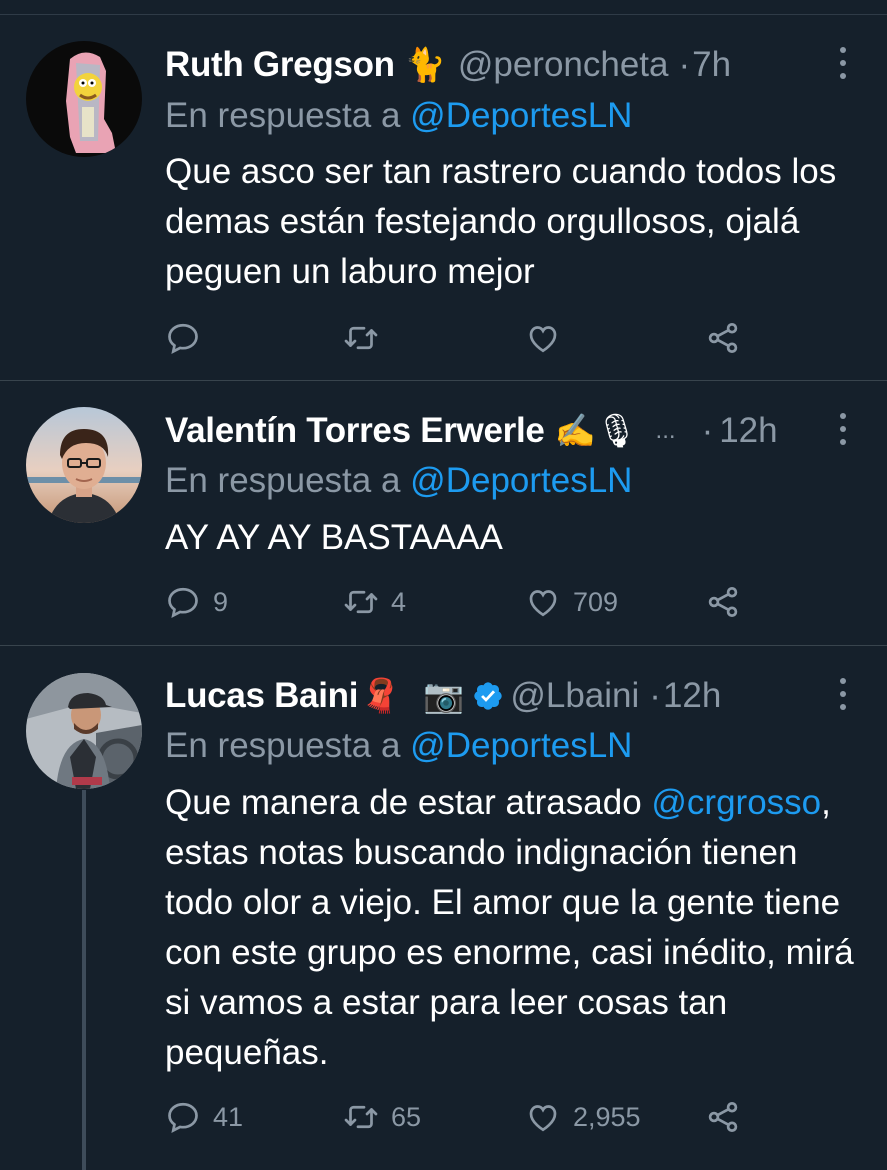  I want to click on tweet-header: Ruth Gregson 🐈 @peroncheta · 7h, so click(448, 65).